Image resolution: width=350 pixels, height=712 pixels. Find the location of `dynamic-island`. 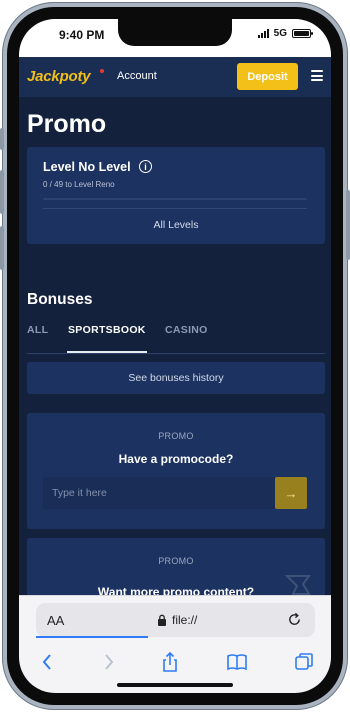

dynamic-island is located at coordinates (175, 32).